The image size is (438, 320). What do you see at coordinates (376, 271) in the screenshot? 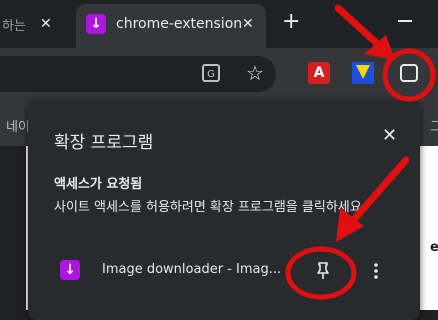
I see `more-options-icon` at bounding box center [376, 271].